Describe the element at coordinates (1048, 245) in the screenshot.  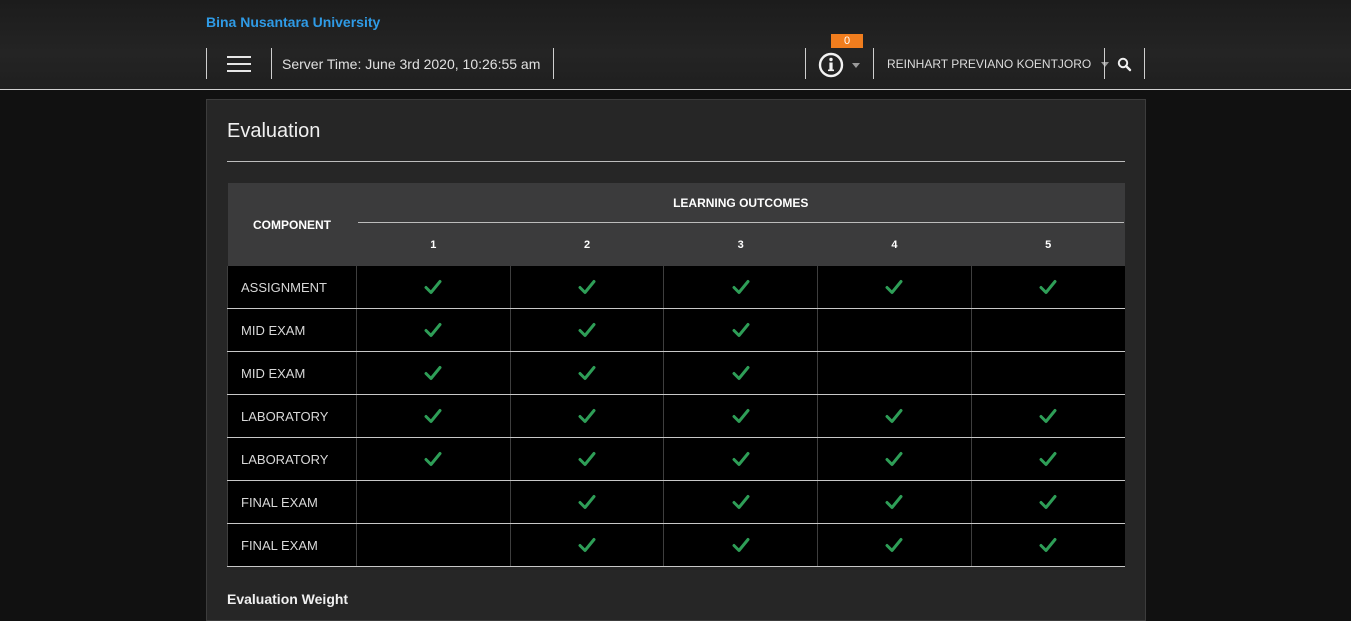
I see `outcome-number-header: 5` at that location.